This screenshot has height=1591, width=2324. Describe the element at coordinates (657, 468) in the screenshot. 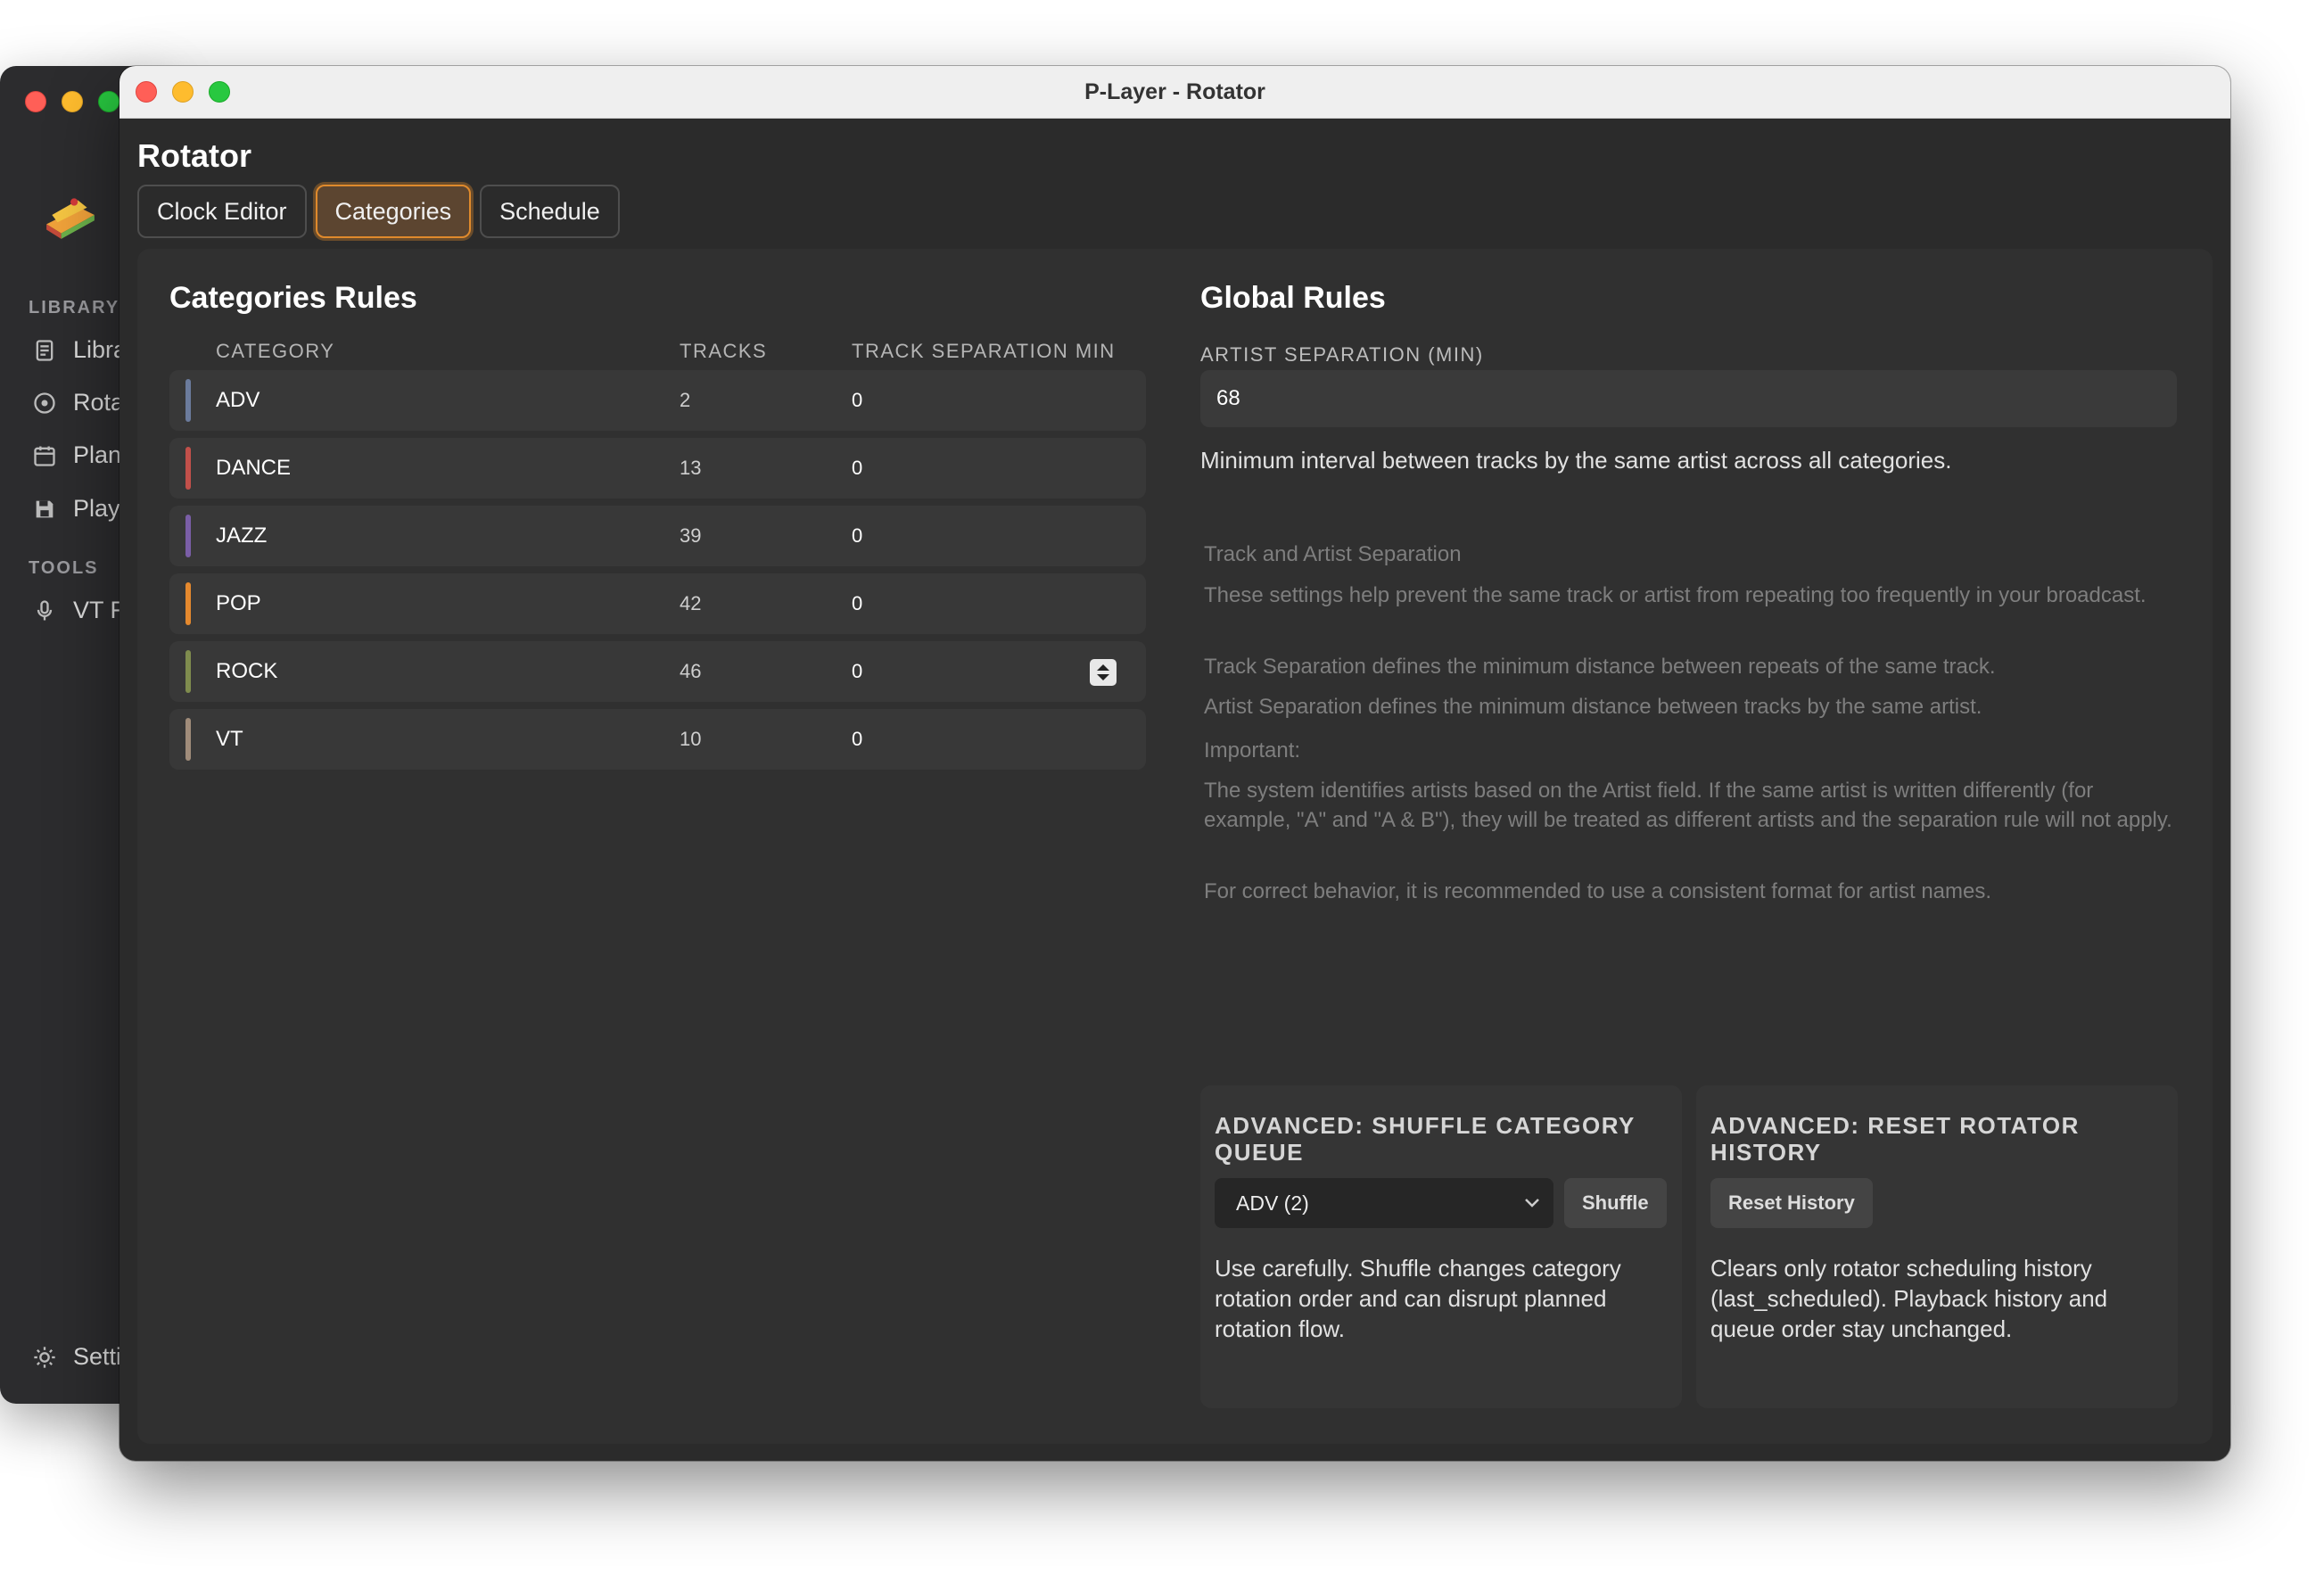

I see `table-row: DANCE 13 0` at that location.